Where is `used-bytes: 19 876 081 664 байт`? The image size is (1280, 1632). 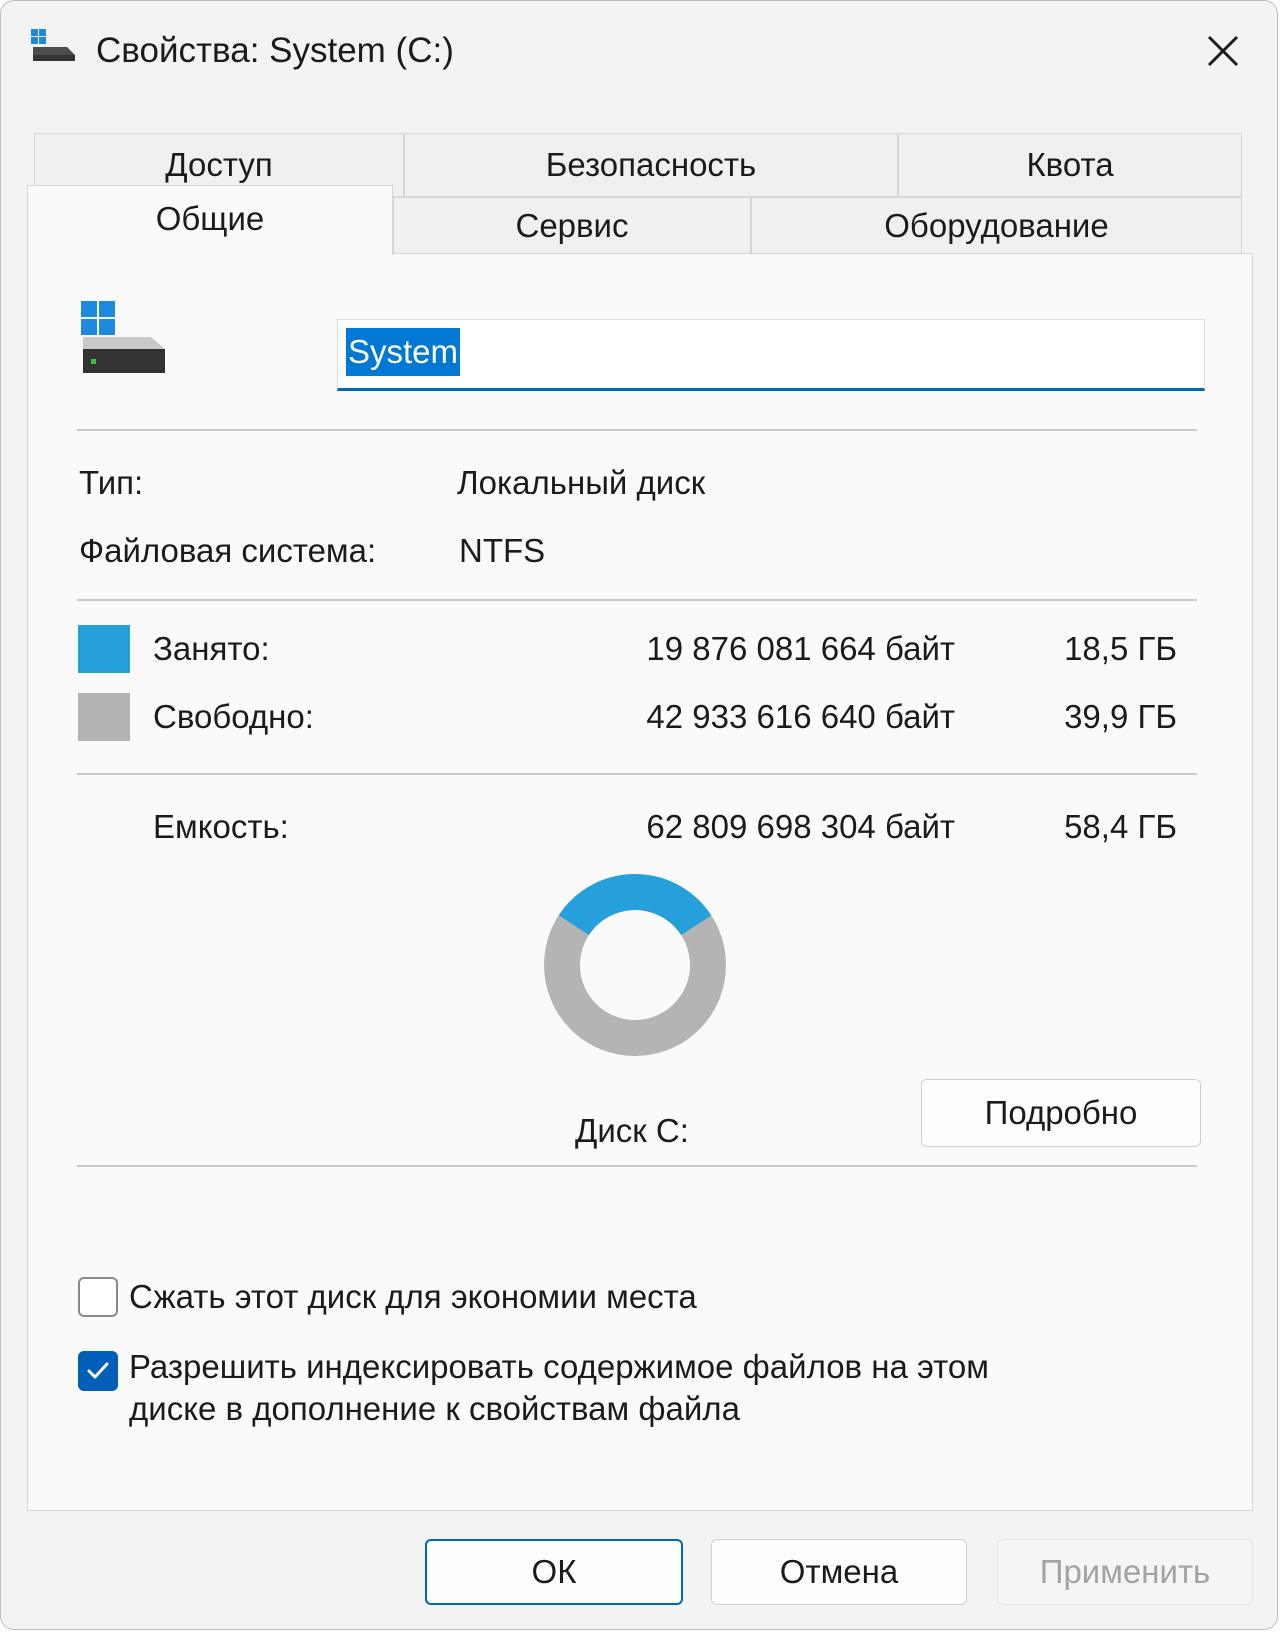
used-bytes: 19 876 081 664 байт is located at coordinates (800, 648).